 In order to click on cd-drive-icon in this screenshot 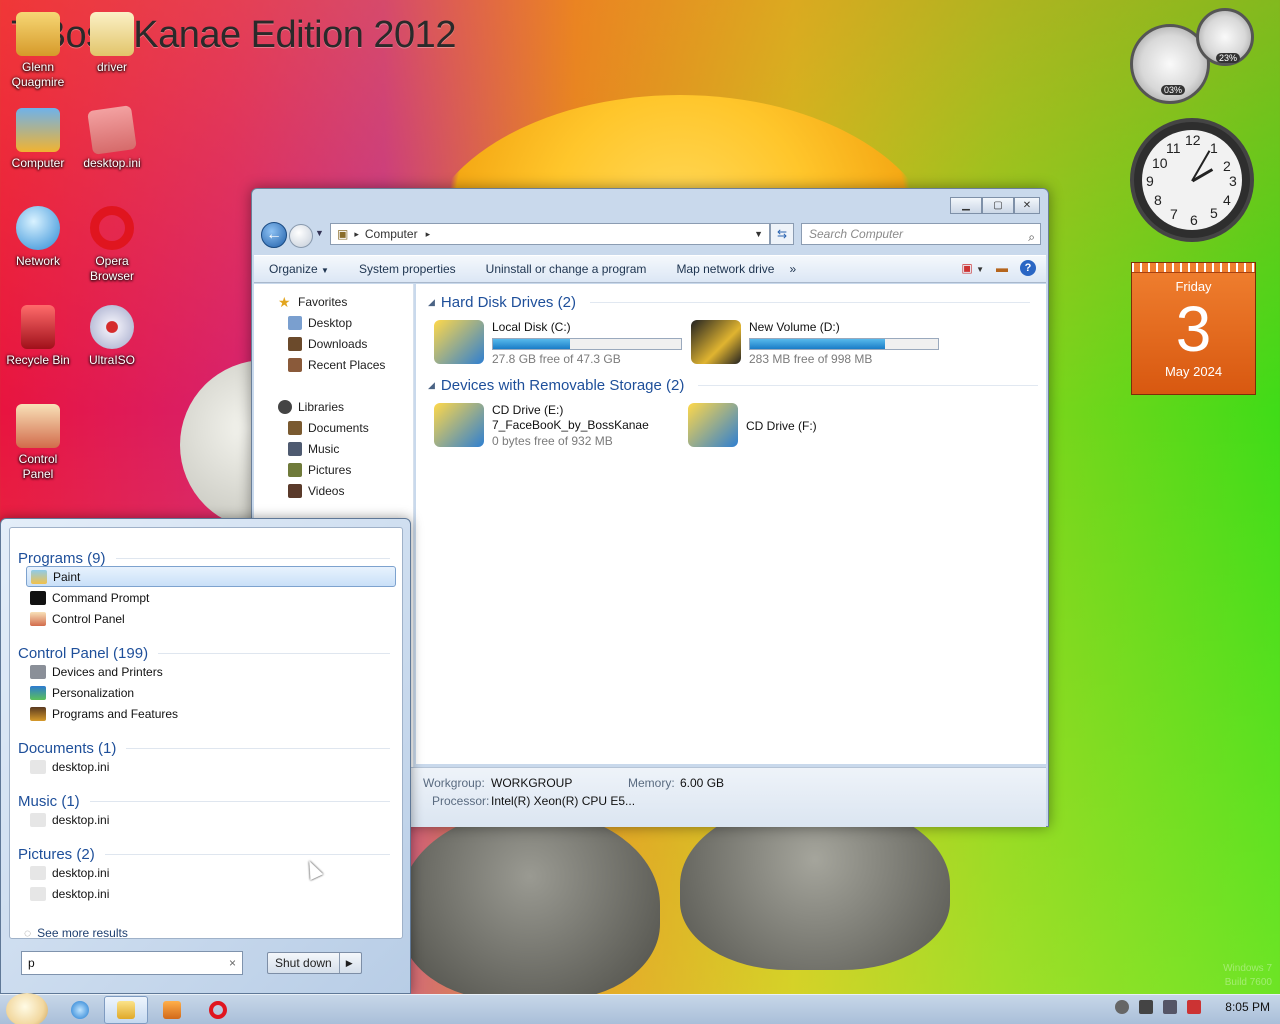, I will do `click(713, 425)`.